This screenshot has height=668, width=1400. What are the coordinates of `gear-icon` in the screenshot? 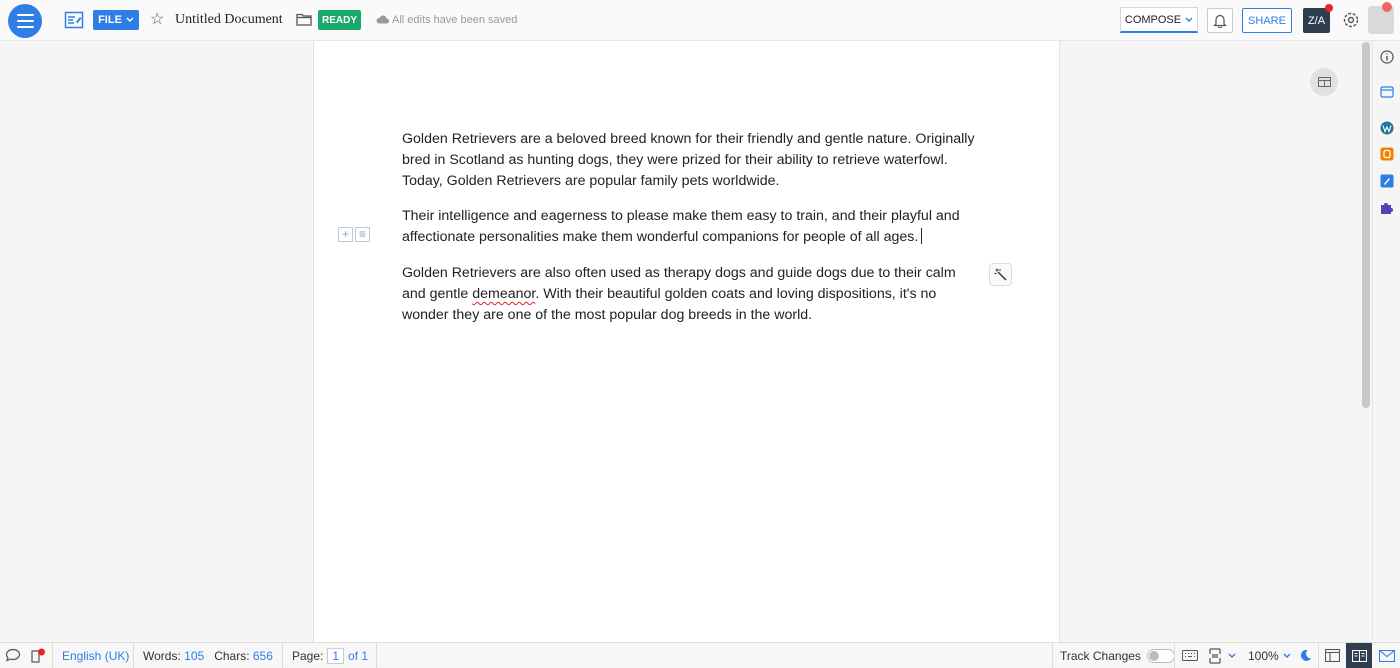 It's located at (1351, 20).